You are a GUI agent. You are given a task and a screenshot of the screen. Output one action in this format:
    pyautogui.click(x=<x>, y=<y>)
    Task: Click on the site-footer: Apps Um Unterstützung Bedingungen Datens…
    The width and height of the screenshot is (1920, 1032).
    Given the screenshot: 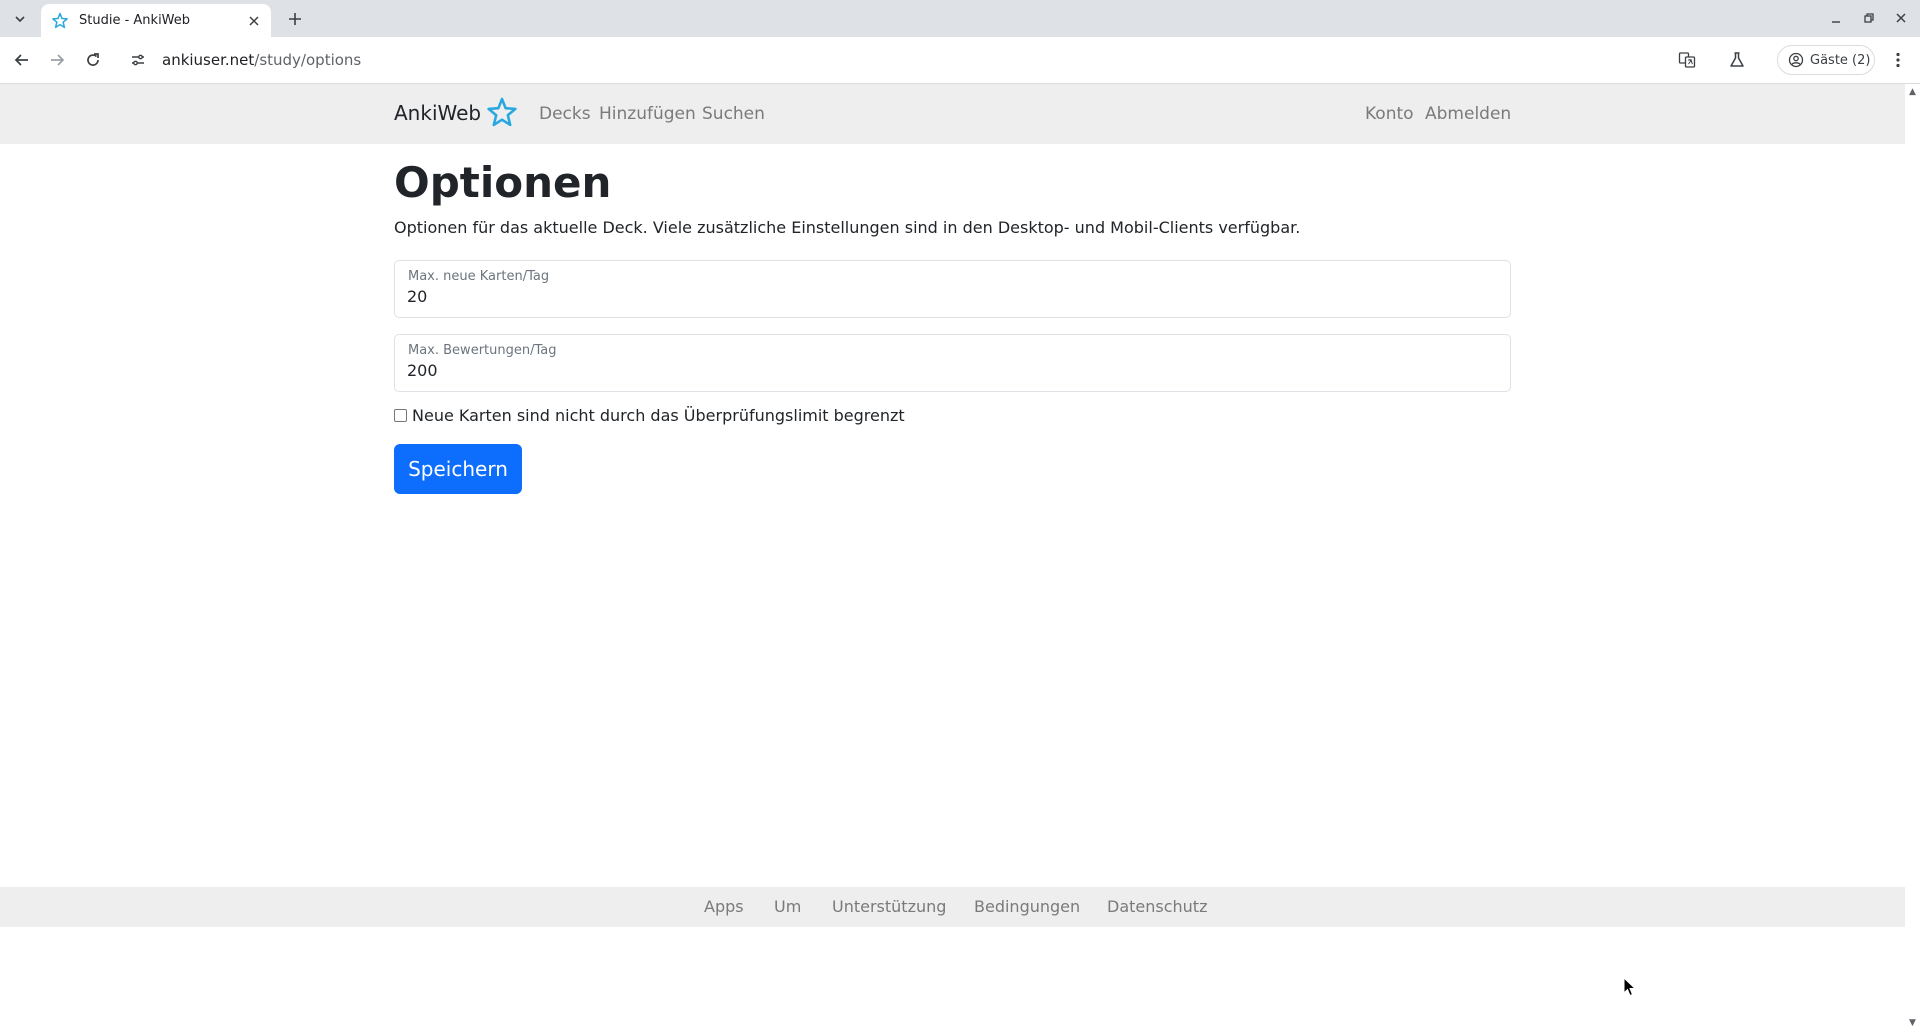 What is the action you would take?
    pyautogui.click(x=952, y=907)
    